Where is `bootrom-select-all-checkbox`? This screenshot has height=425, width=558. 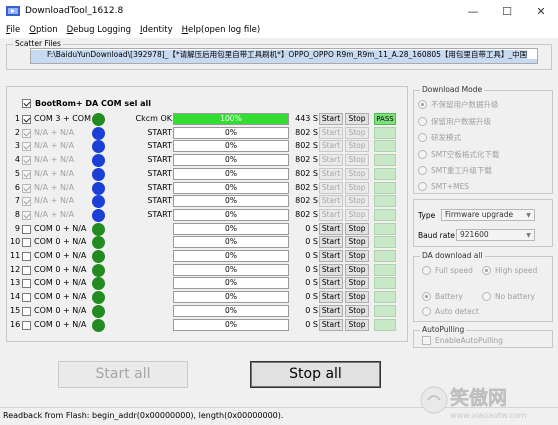
bootrom-select-all-checkbox is located at coordinates (26, 103).